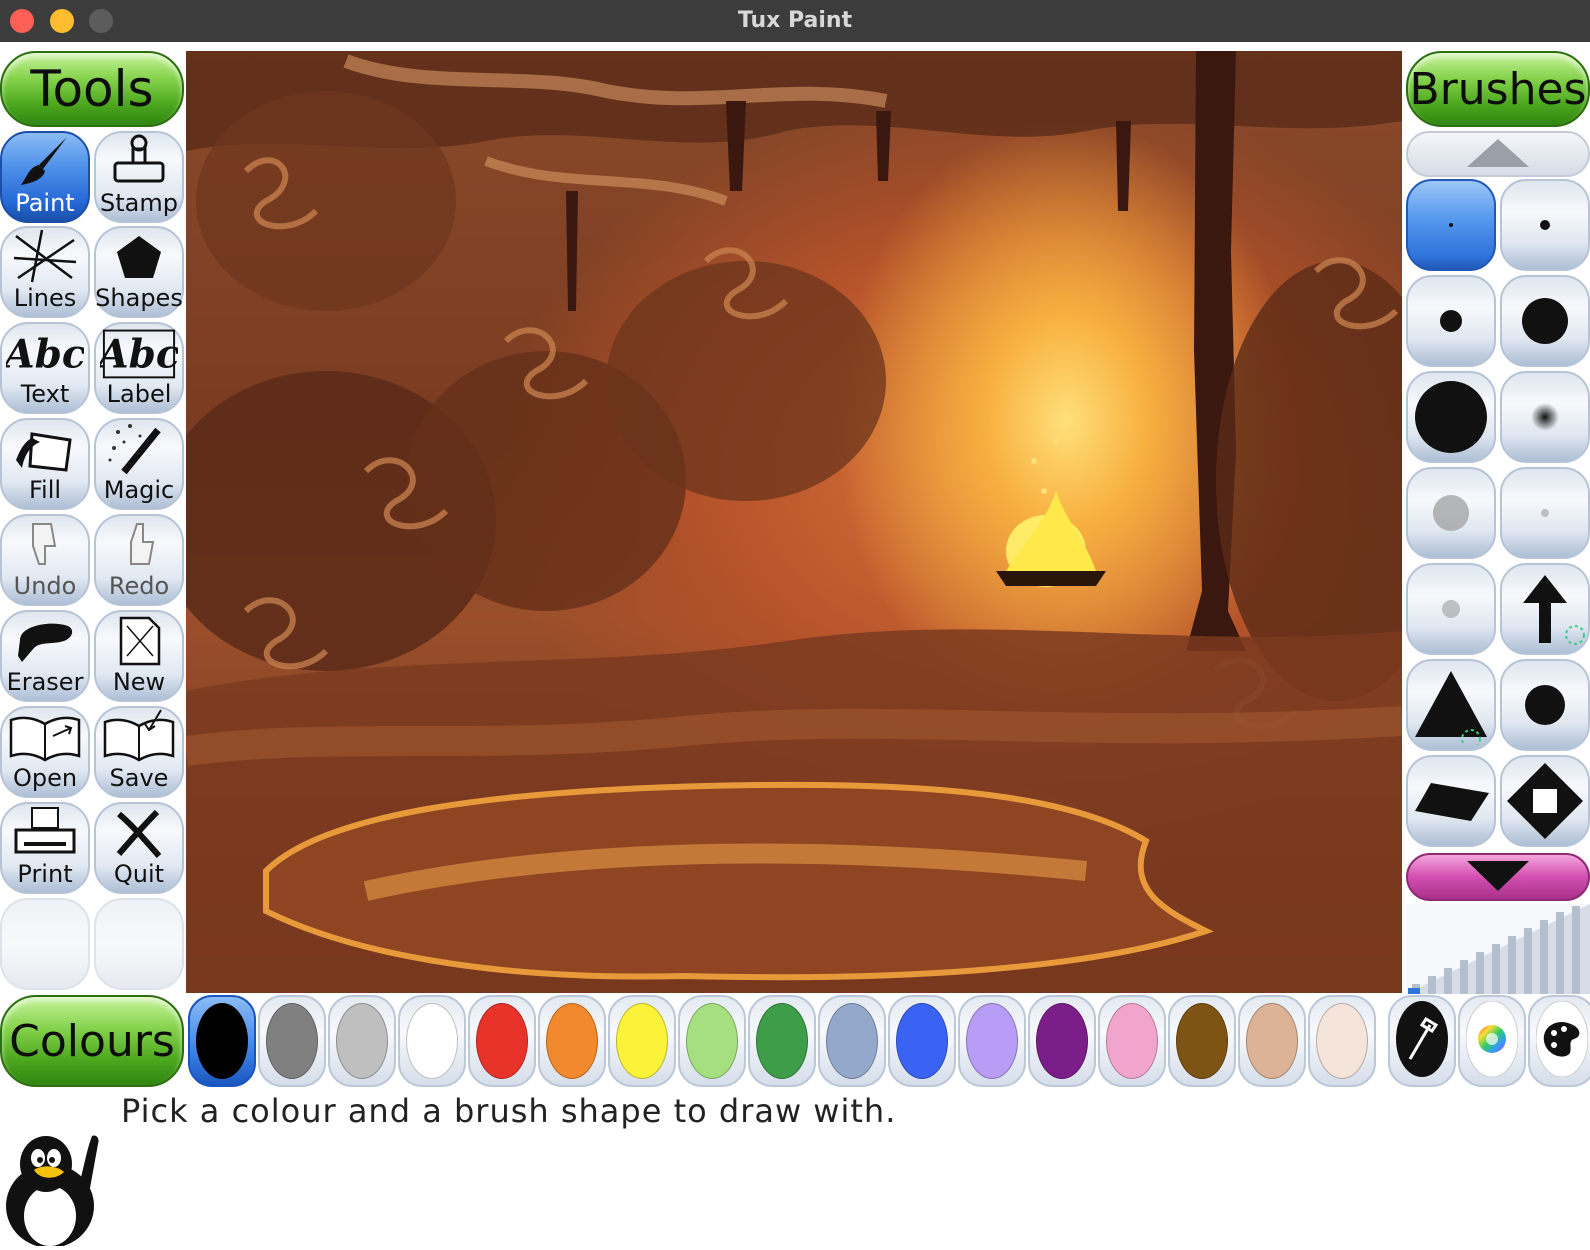  I want to click on tool-label: Print, so click(45, 874).